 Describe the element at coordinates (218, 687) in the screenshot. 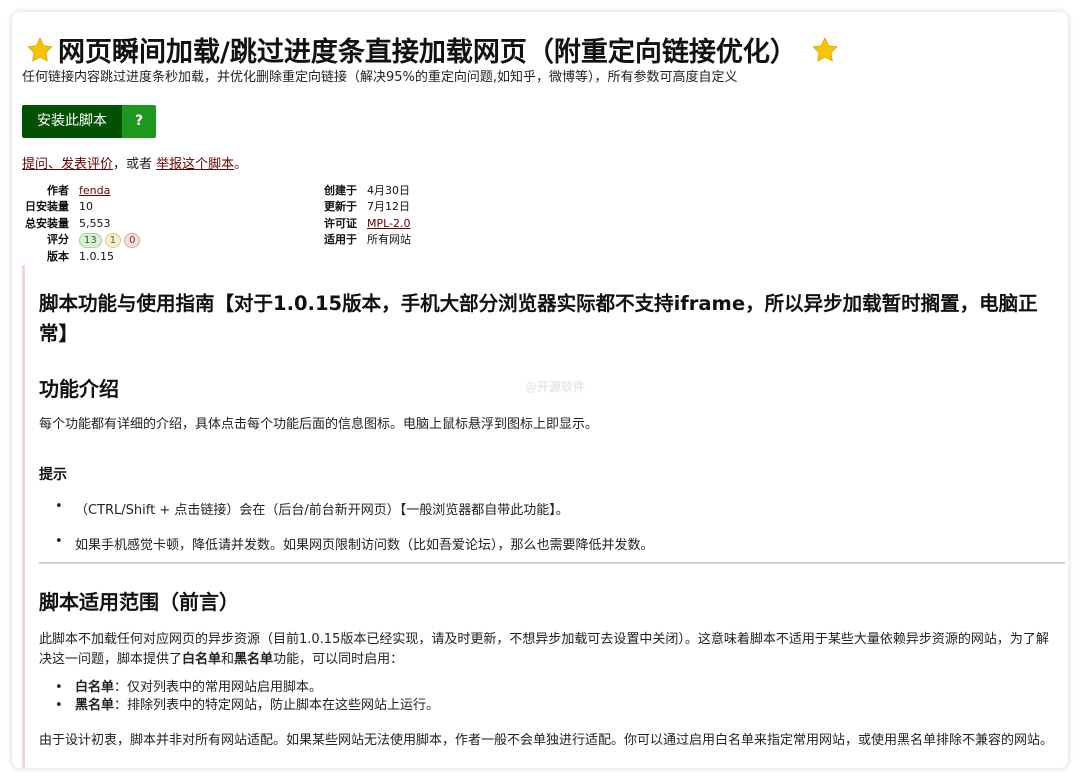

I see `whitelist-desc: ：仅对列表中的常用网站启用脚本。` at that location.